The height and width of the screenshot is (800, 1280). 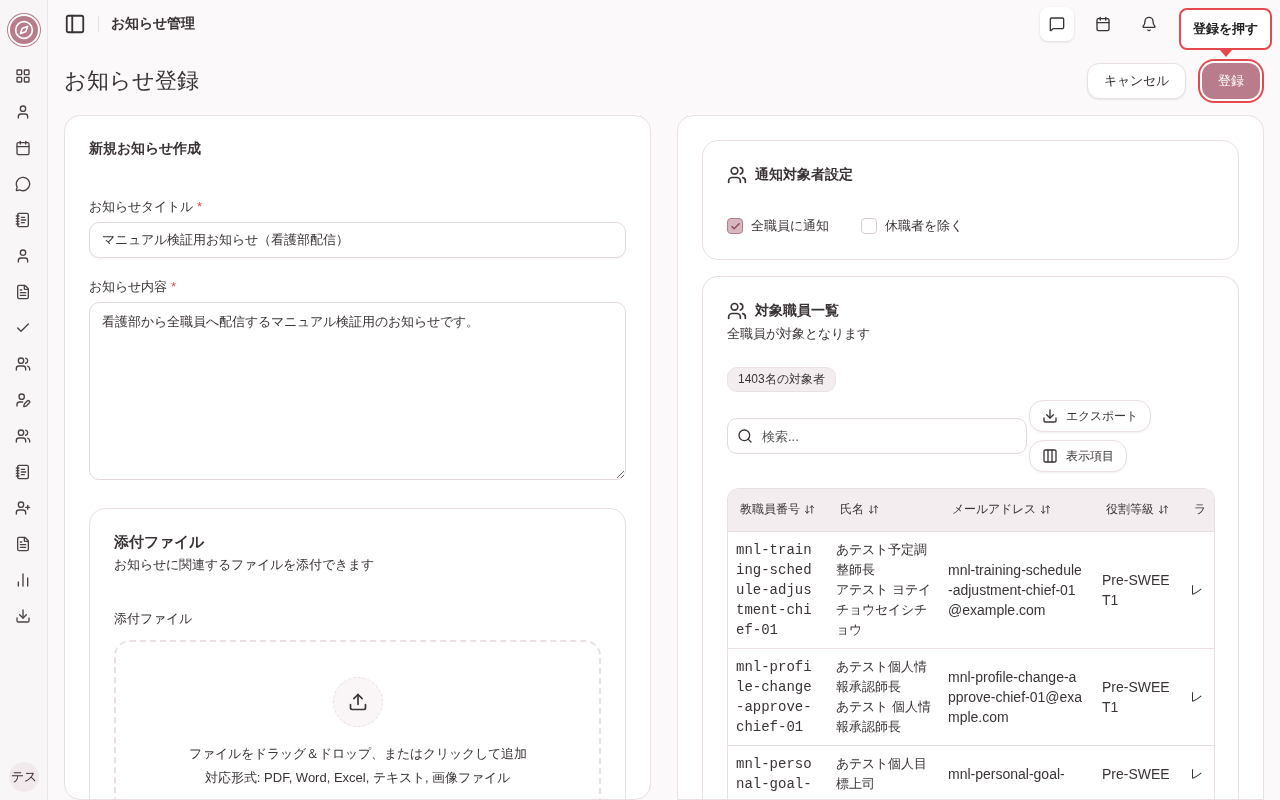 I want to click on columns-icon, so click(x=1050, y=456).